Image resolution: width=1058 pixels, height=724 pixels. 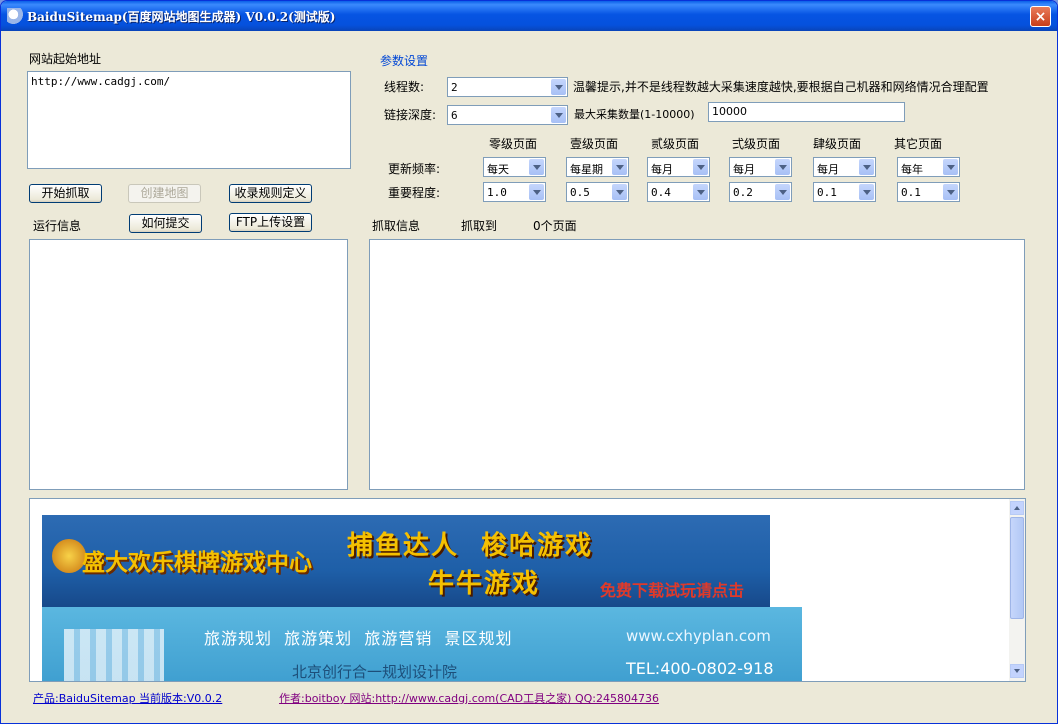 What do you see at coordinates (69, 556) in the screenshot?
I see `mascot-icon` at bounding box center [69, 556].